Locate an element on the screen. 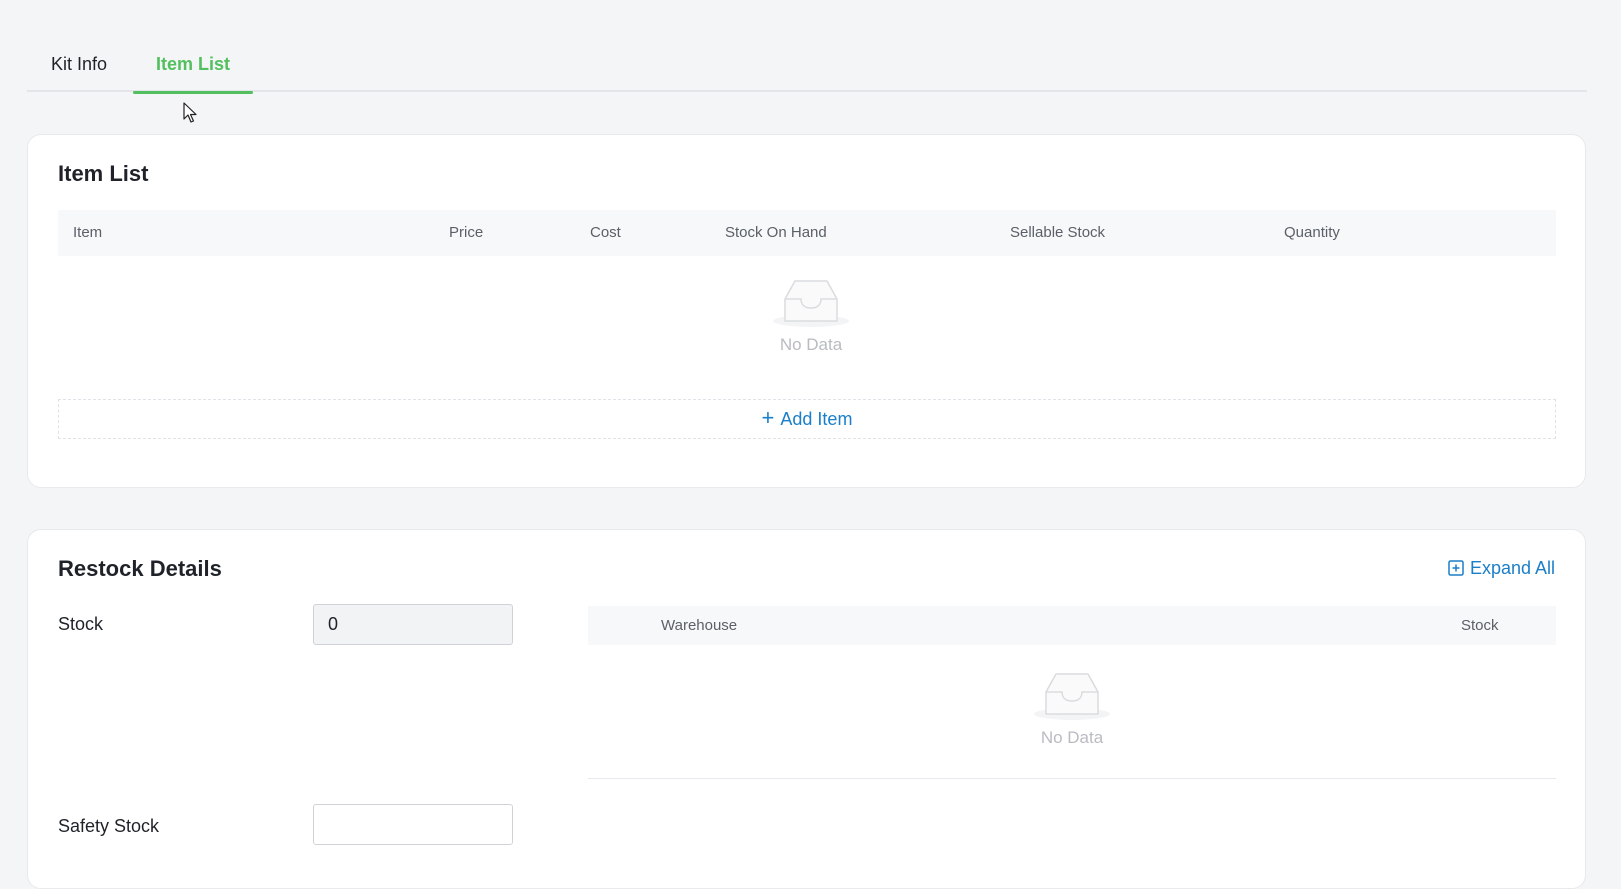 This screenshot has height=889, width=1621. column-stock-on-hand: Stock On Hand is located at coordinates (776, 232).